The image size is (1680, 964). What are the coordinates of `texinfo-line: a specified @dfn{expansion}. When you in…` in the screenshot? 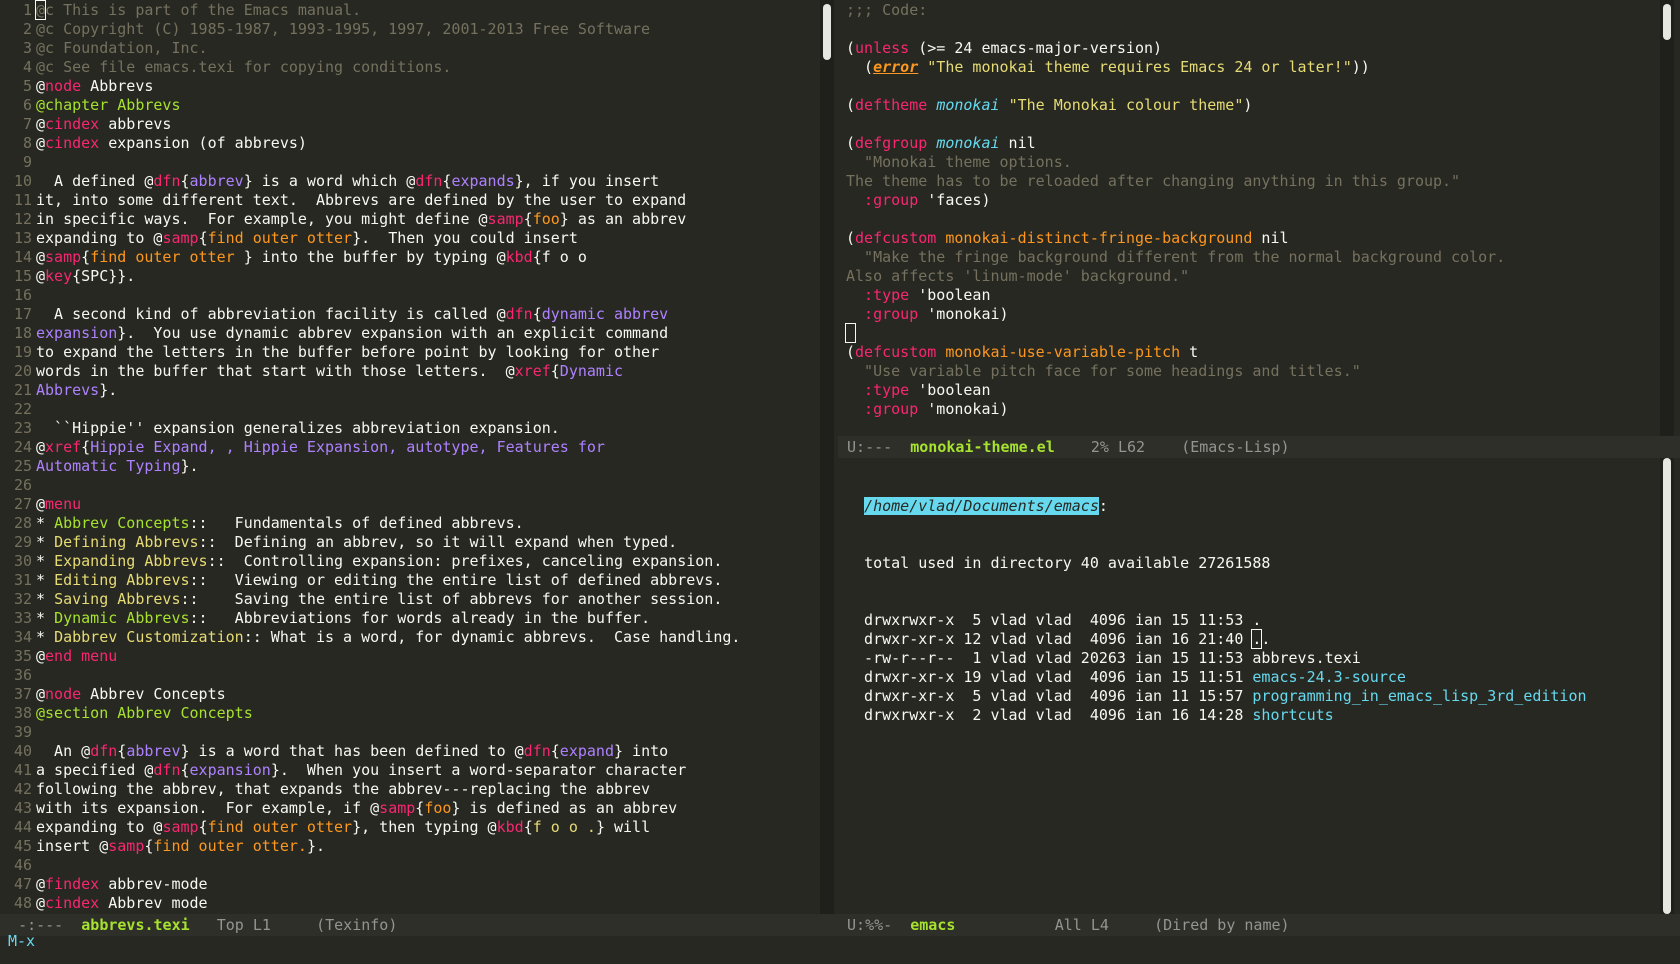 It's located at (388, 770).